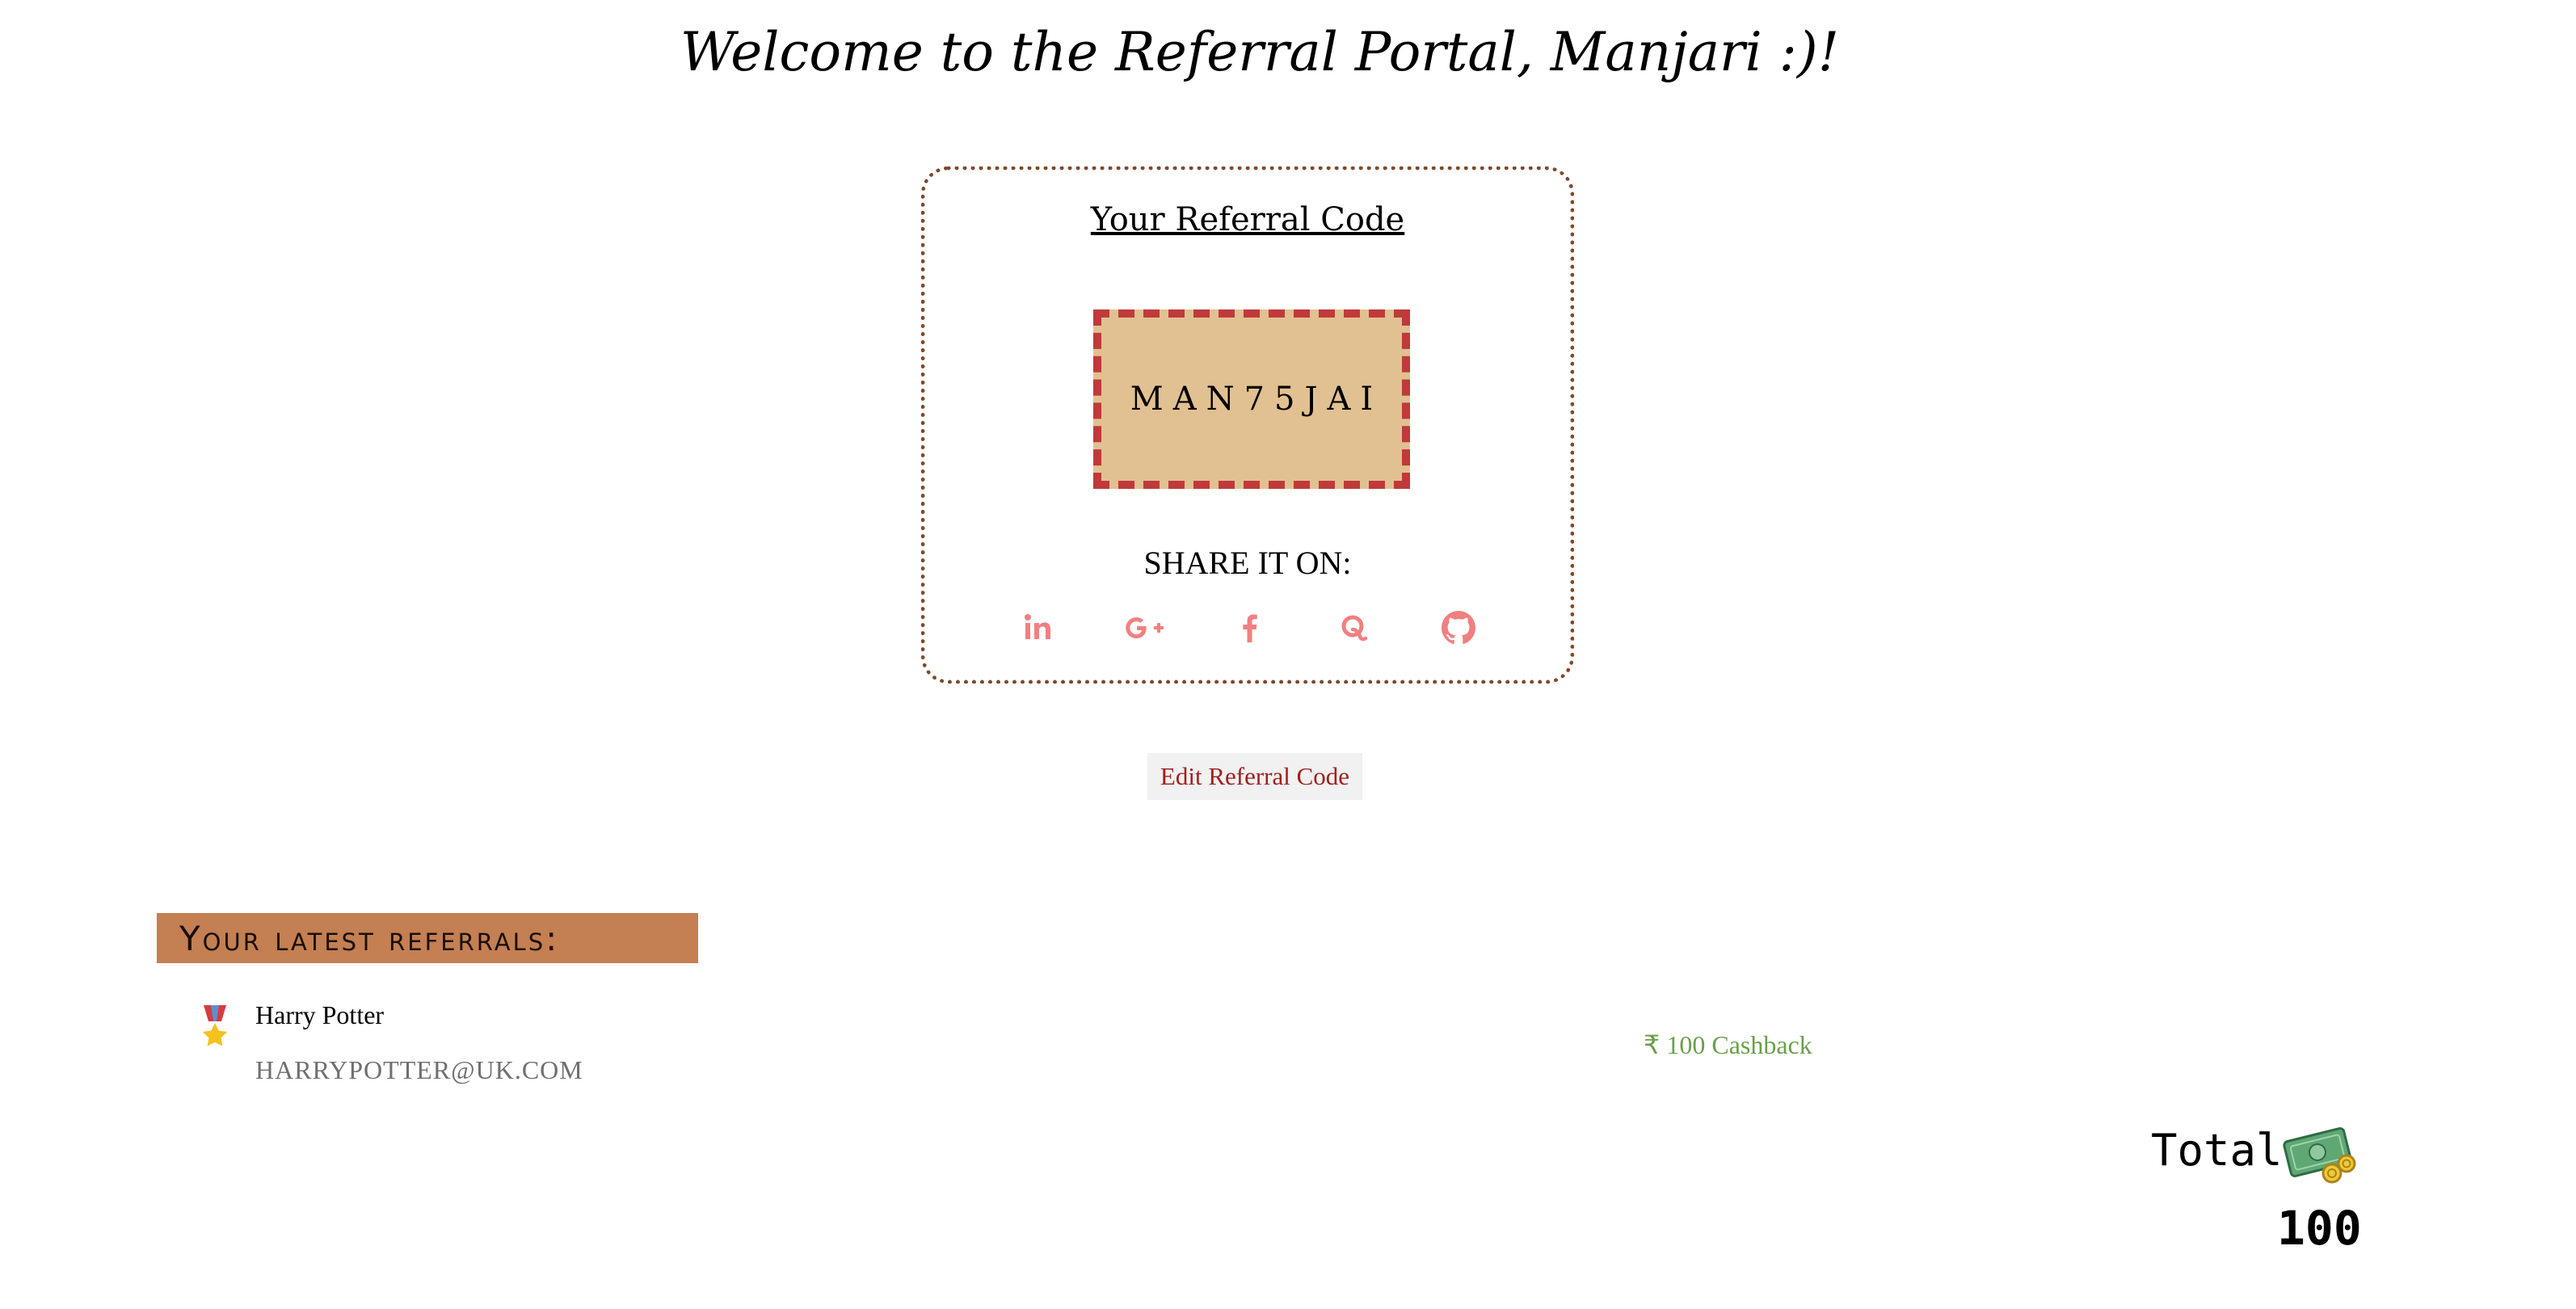 This screenshot has height=1309, width=2576. What do you see at coordinates (1353, 628) in the screenshot?
I see `quora-icon` at bounding box center [1353, 628].